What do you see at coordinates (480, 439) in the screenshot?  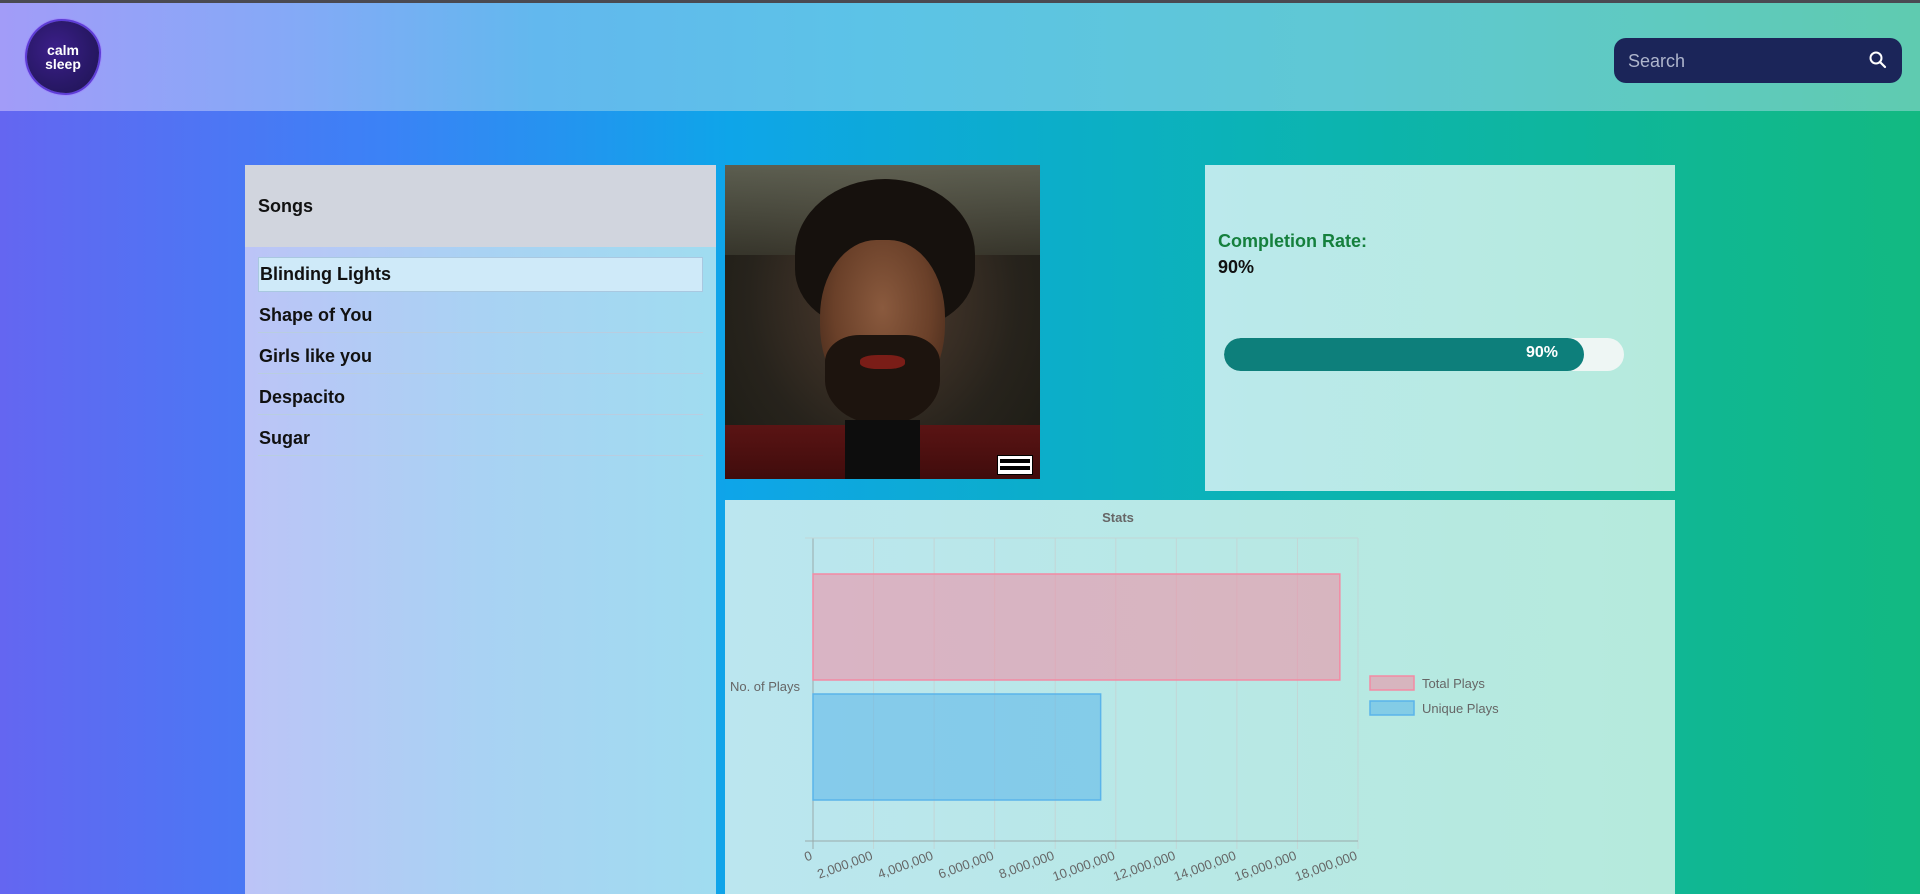 I see `song-item-sugar: Sugar` at bounding box center [480, 439].